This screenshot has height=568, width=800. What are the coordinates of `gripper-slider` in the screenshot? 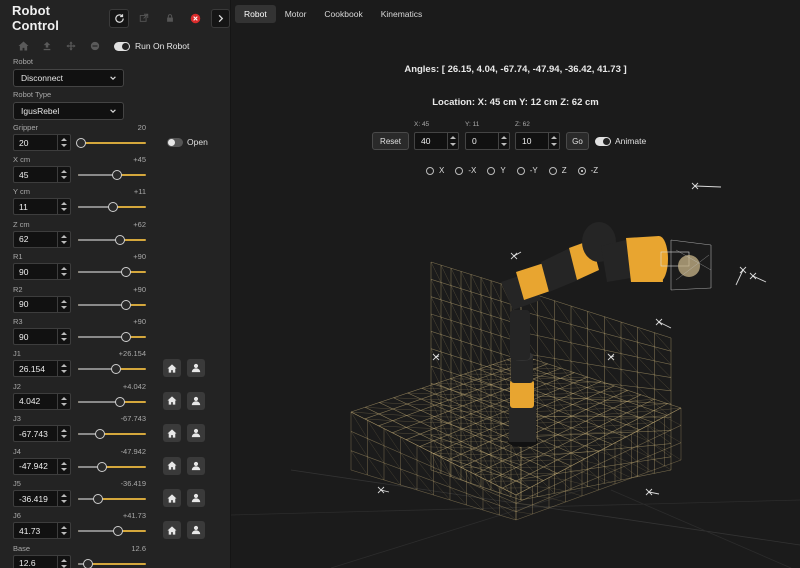 It's located at (111, 143).